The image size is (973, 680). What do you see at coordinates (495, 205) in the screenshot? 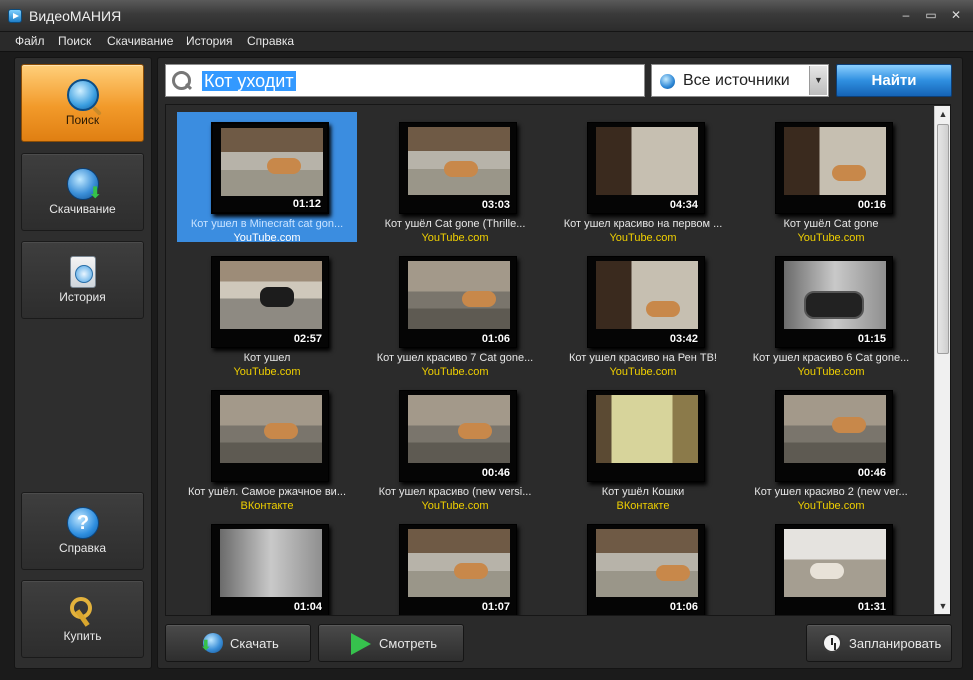
I see `video-duration: 03:03` at bounding box center [495, 205].